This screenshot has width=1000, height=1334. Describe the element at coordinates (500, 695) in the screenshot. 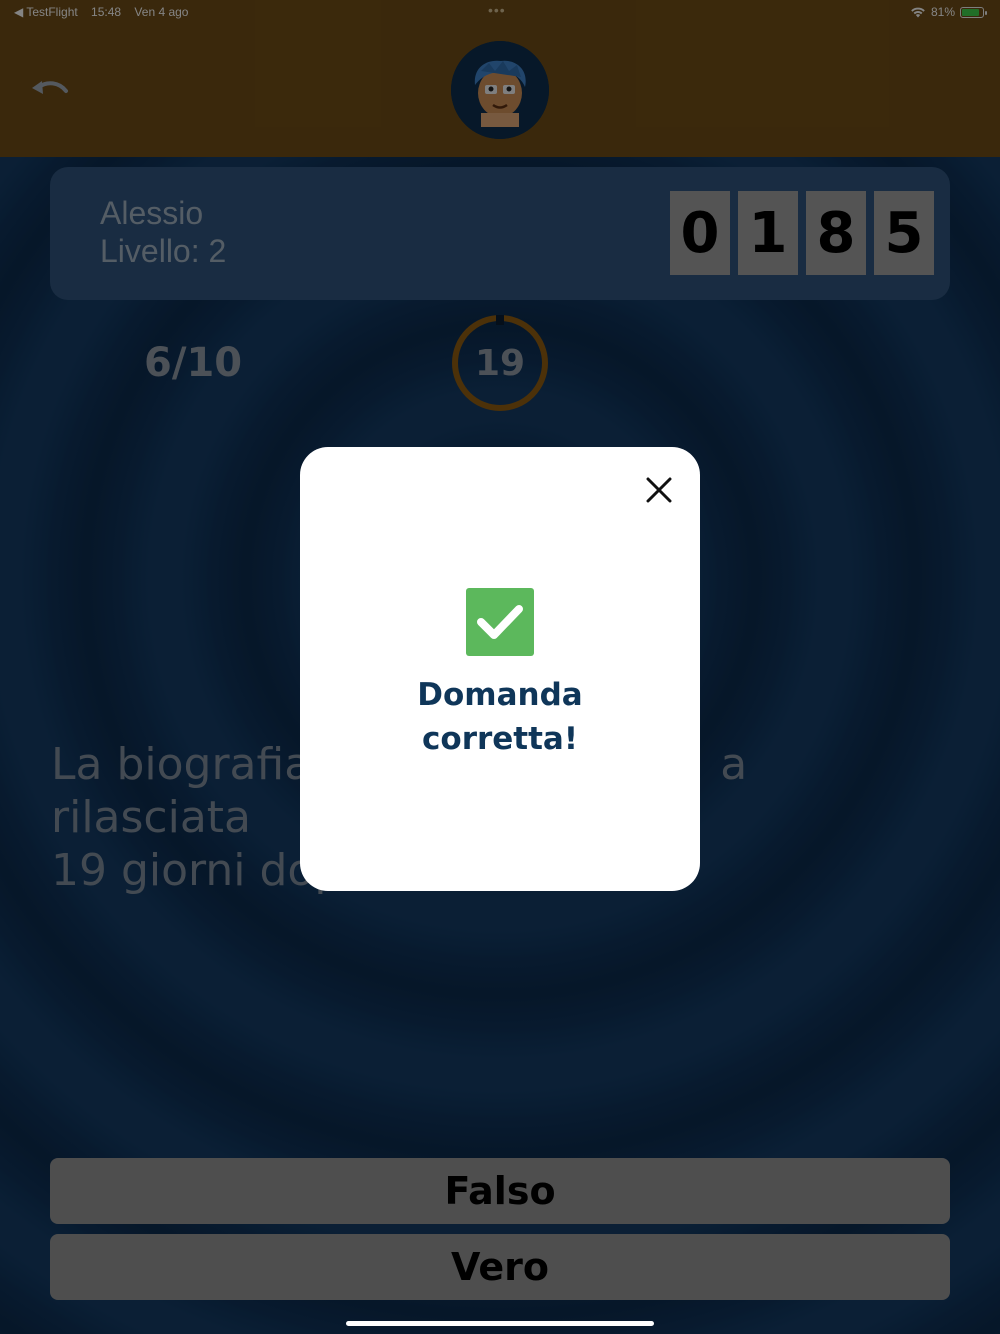

I see `result-message-line-1: Domanda` at that location.